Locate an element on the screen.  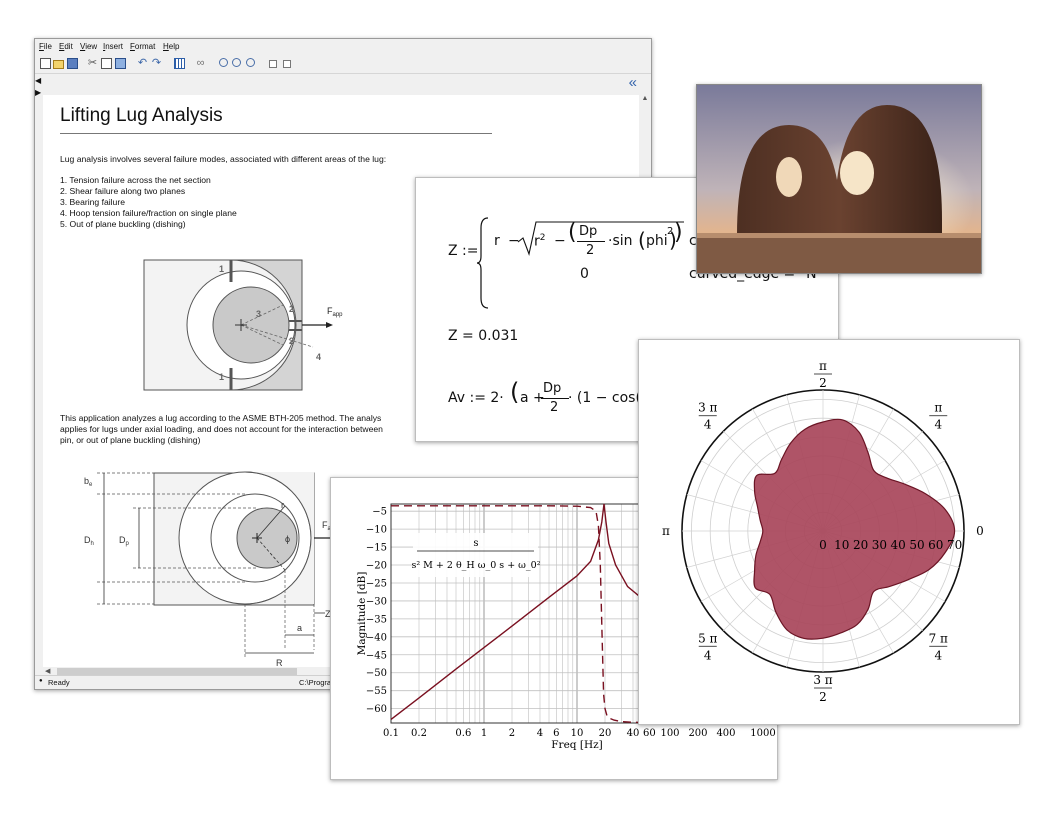
y-tick-label: −55 is located at coordinates (376, 691).